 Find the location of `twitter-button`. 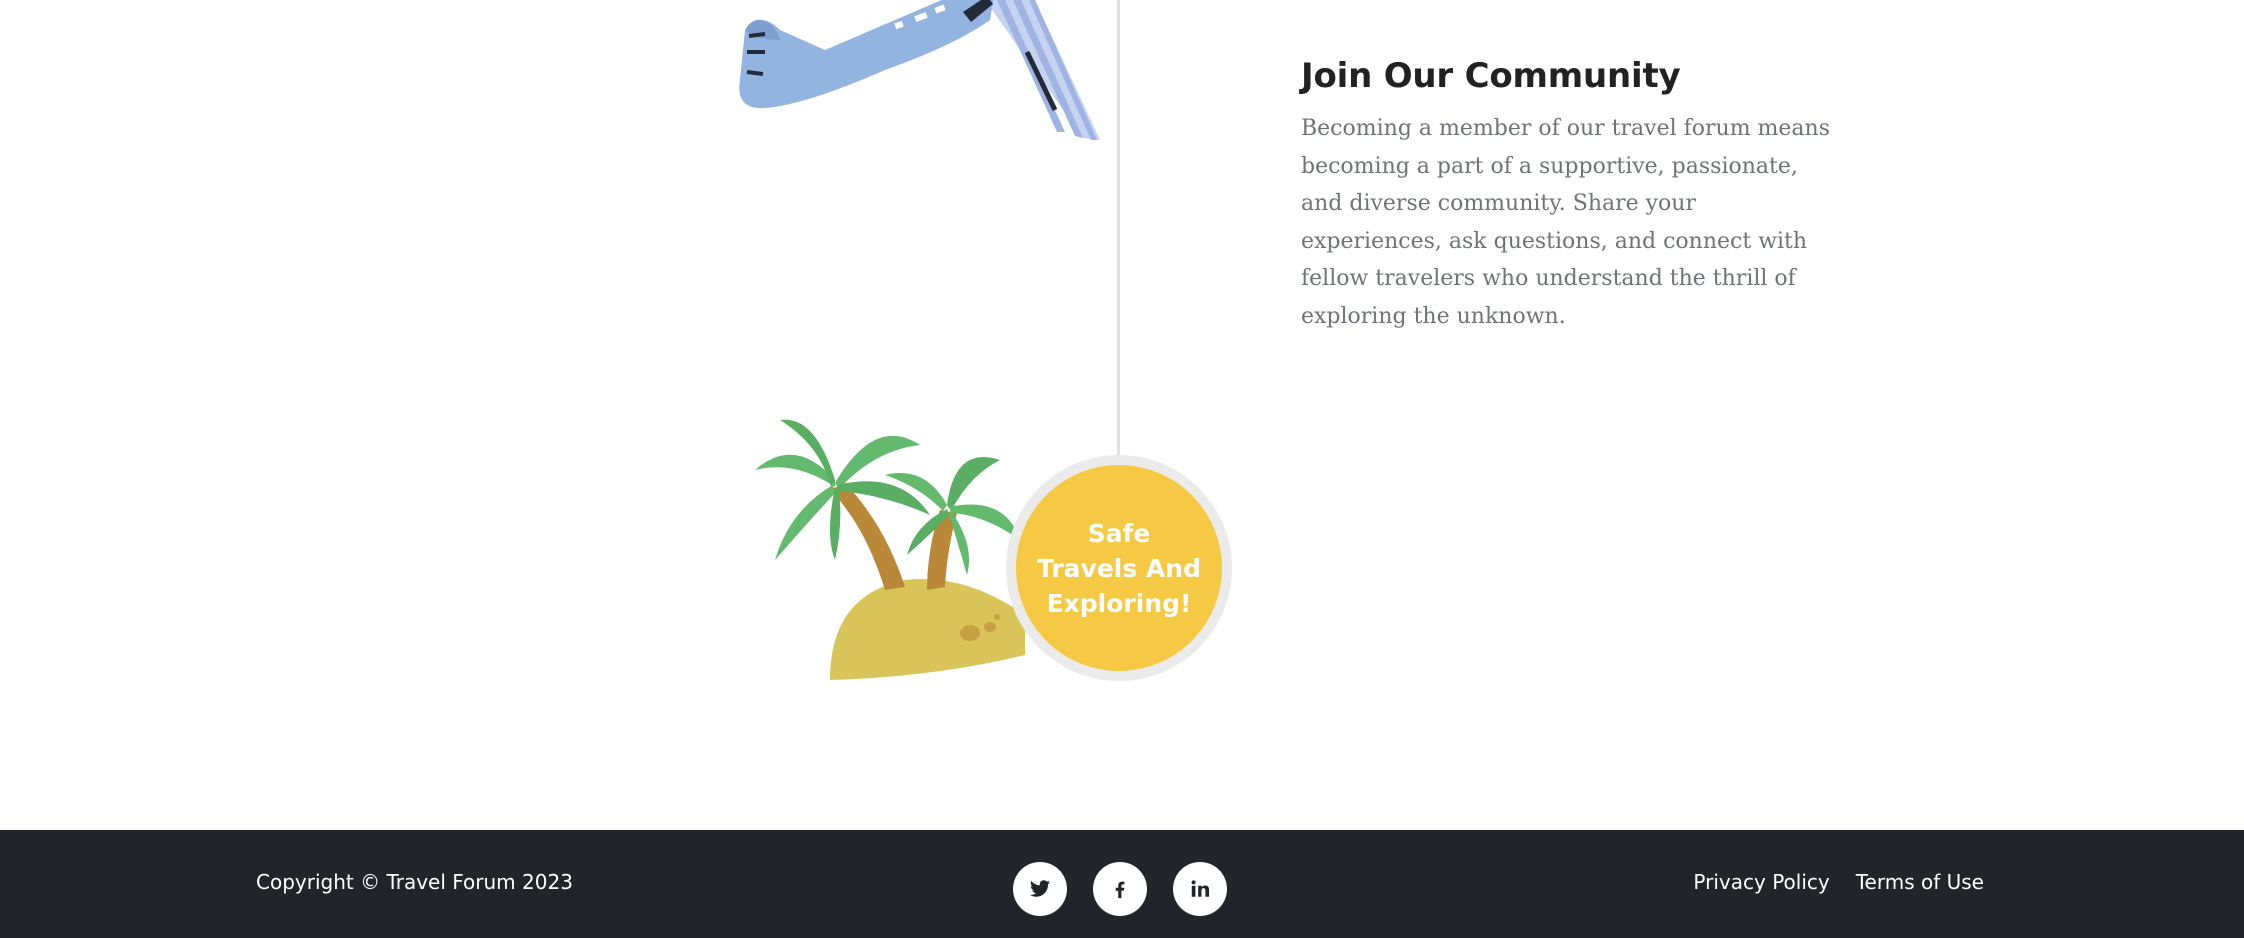

twitter-button is located at coordinates (1040, 889).